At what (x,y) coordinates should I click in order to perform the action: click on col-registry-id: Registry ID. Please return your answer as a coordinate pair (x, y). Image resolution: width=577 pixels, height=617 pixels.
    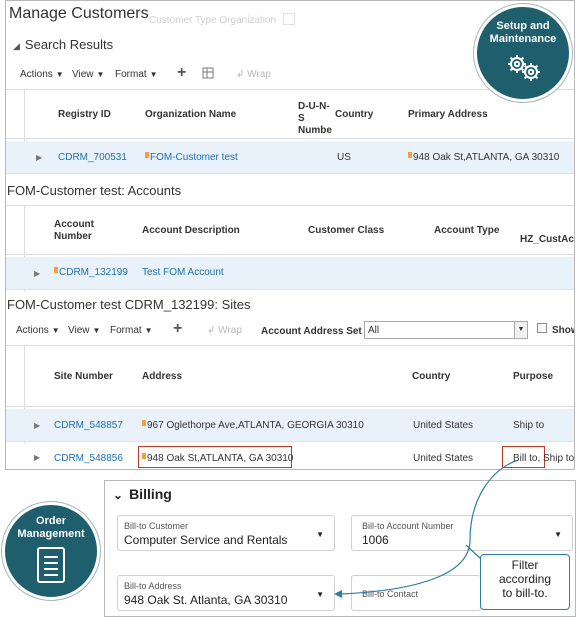
    Looking at the image, I should click on (84, 115).